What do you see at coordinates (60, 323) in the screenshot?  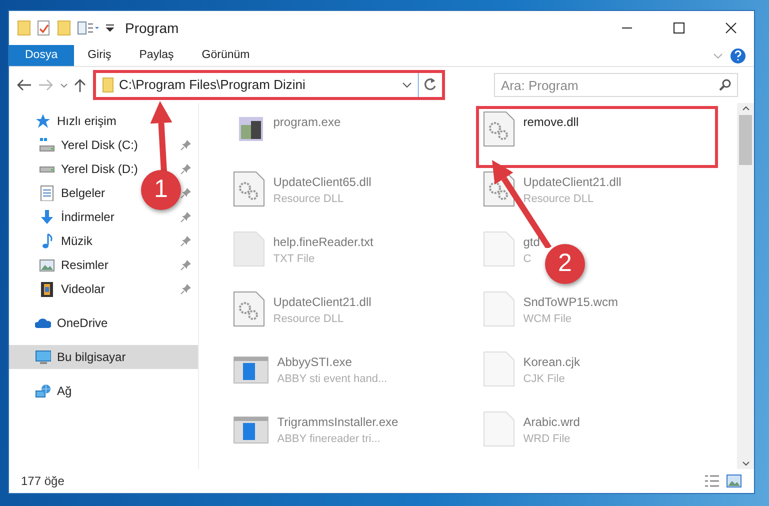 I see `sidebar-item: OneDrive` at bounding box center [60, 323].